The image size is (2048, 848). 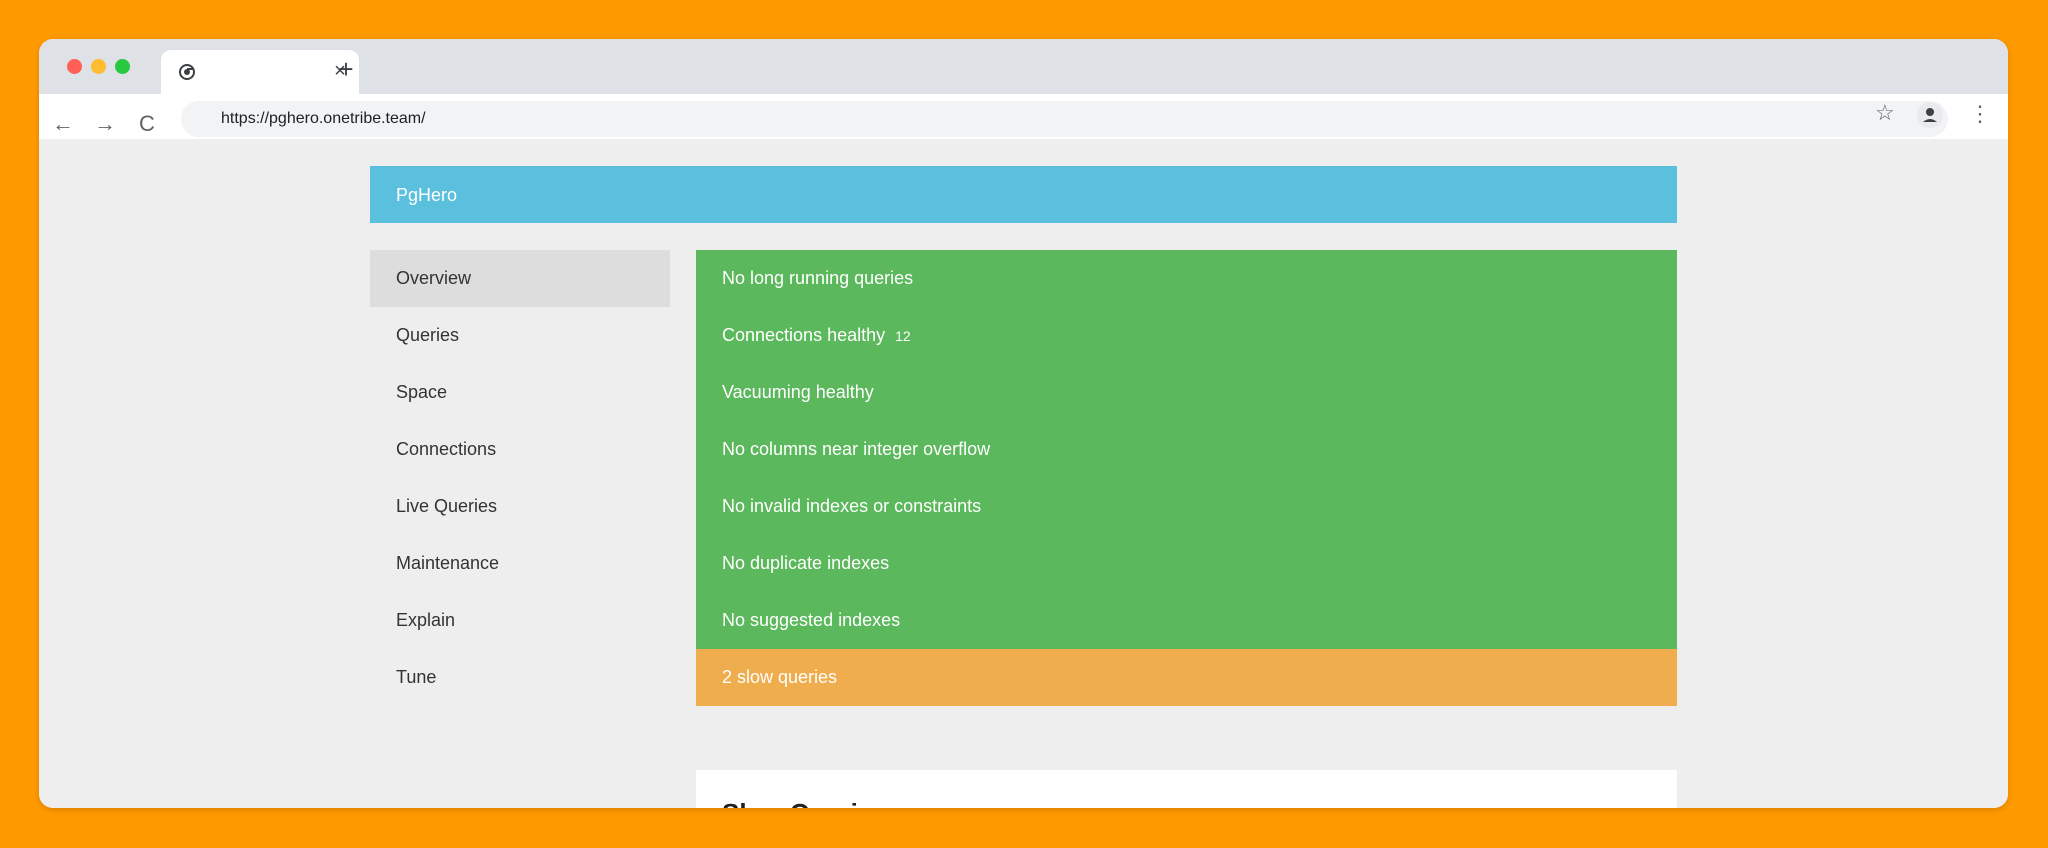 What do you see at coordinates (1186, 392) in the screenshot?
I see `alert-vacuuming: Vacuuming healthy` at bounding box center [1186, 392].